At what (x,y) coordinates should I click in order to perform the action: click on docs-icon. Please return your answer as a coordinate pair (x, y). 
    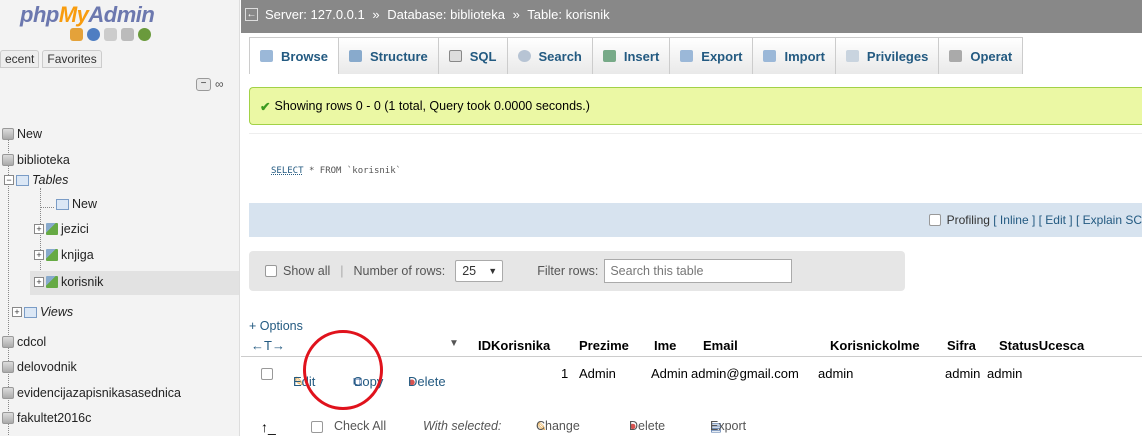
    Looking at the image, I should click on (110, 34).